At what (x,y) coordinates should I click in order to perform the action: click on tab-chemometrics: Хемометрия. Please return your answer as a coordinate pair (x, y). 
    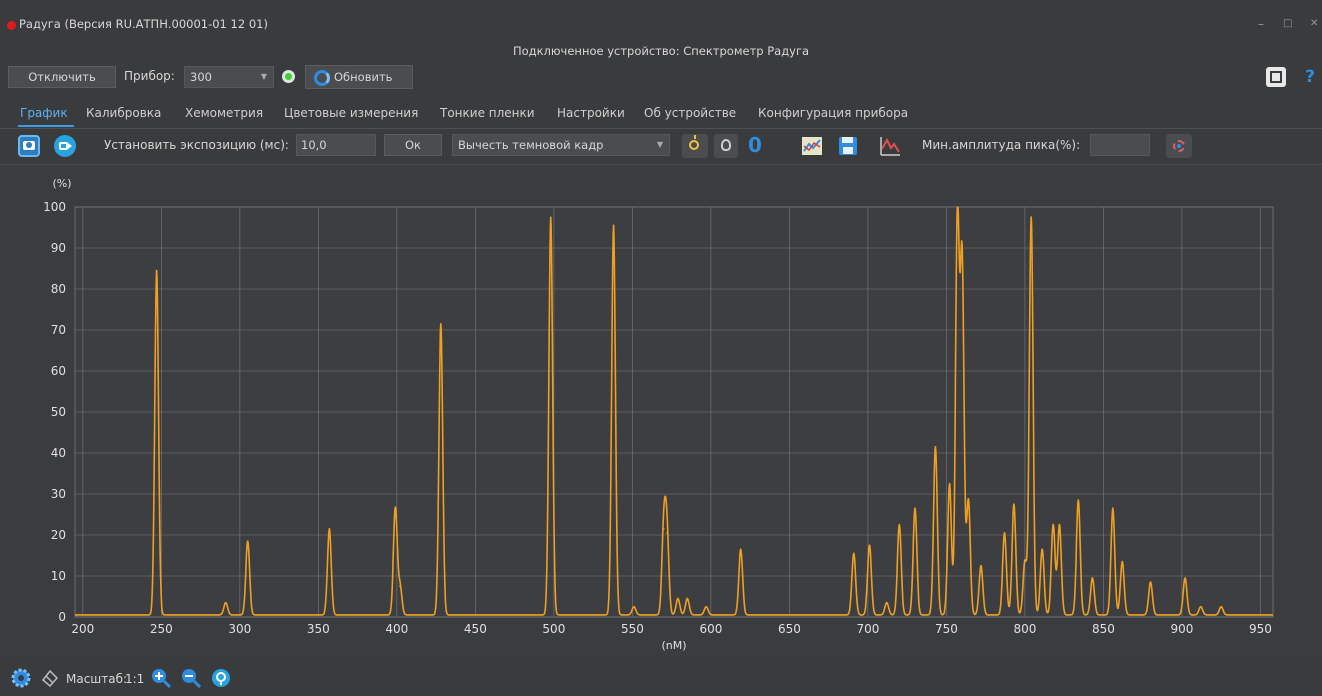
    Looking at the image, I should click on (224, 113).